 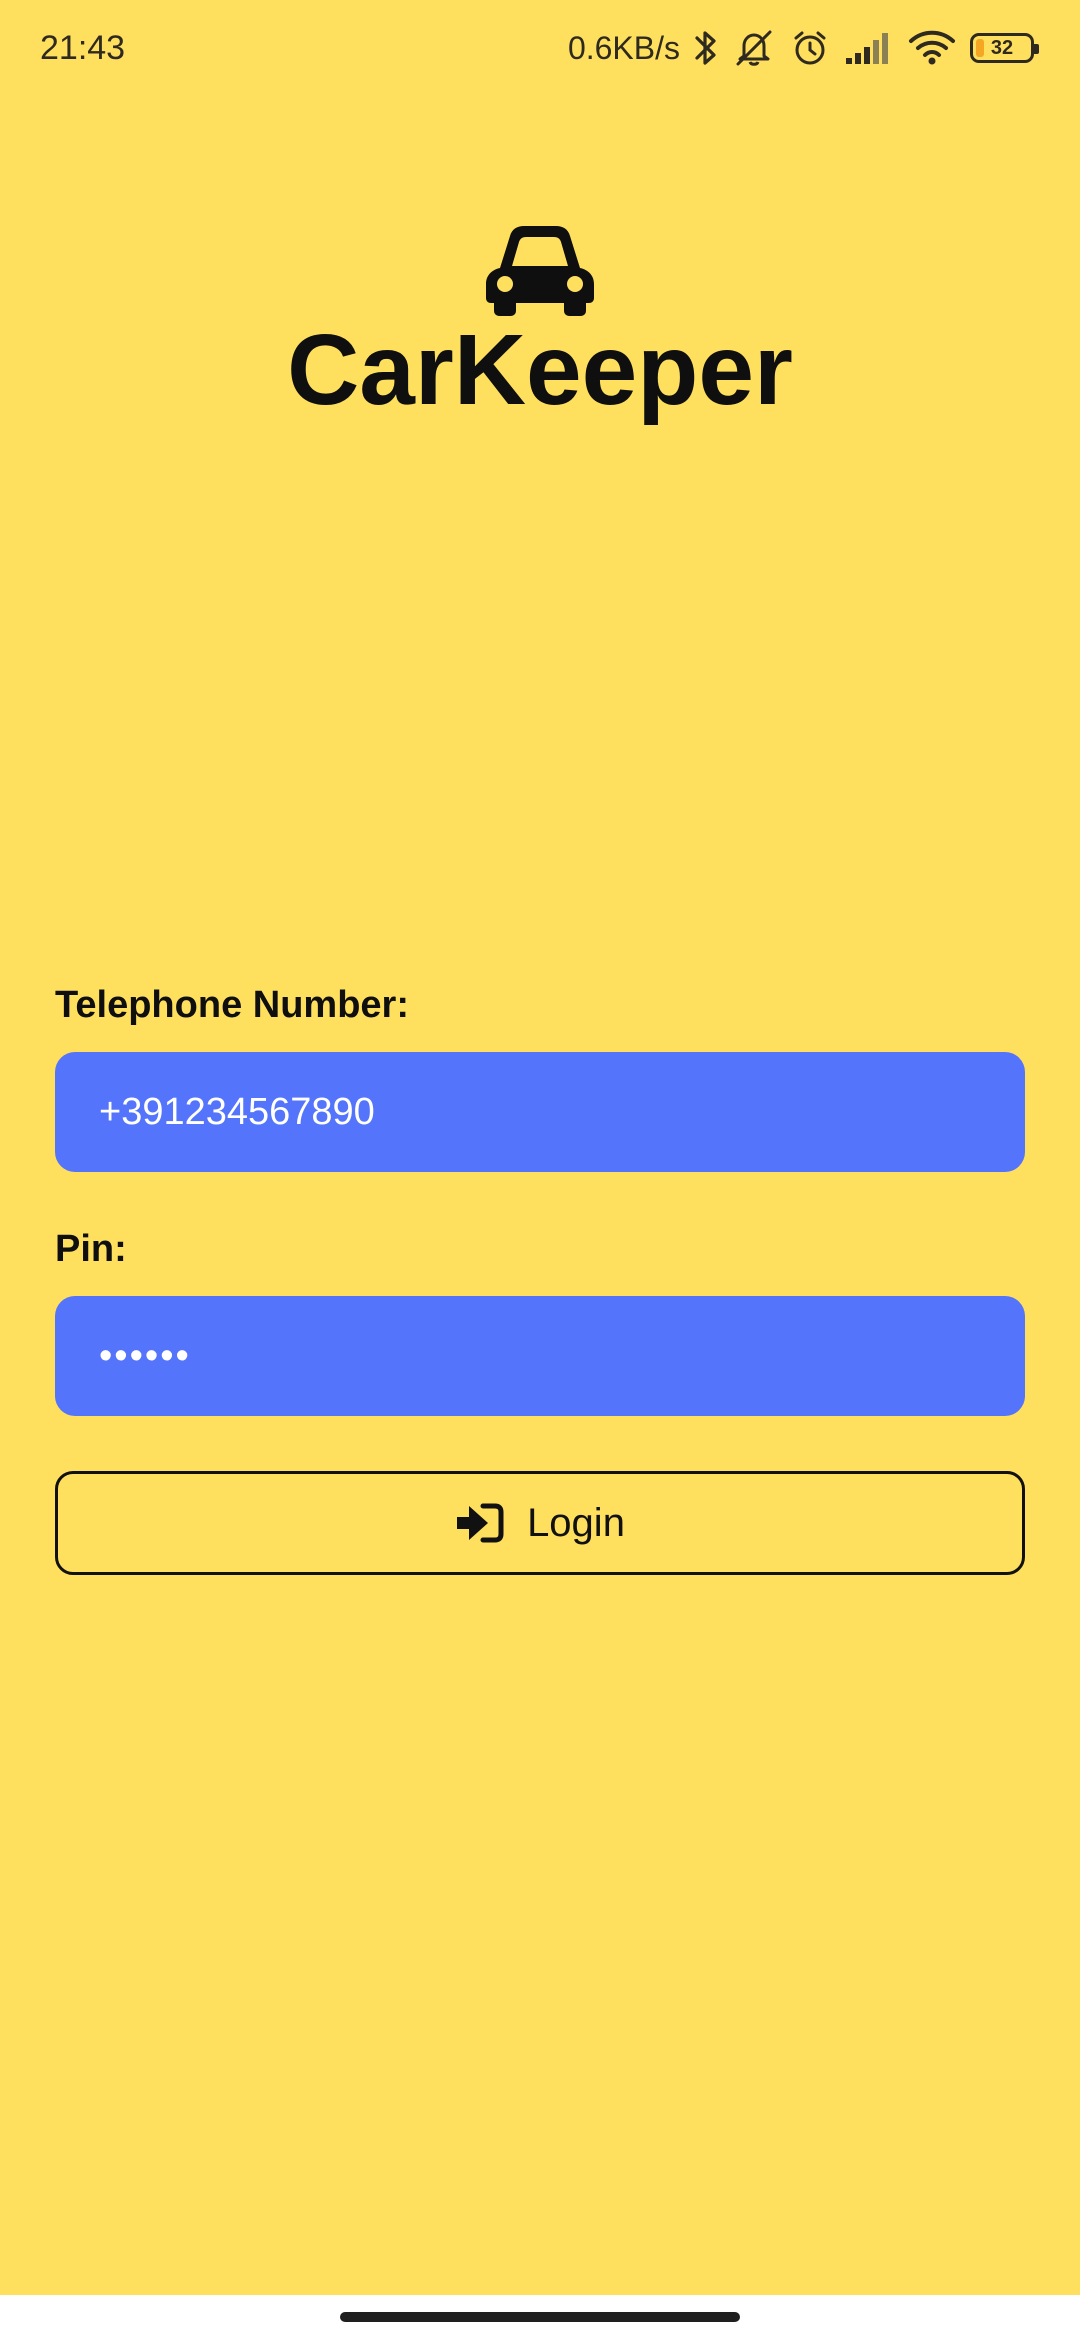 What do you see at coordinates (480, 1523) in the screenshot?
I see `sign-in-icon` at bounding box center [480, 1523].